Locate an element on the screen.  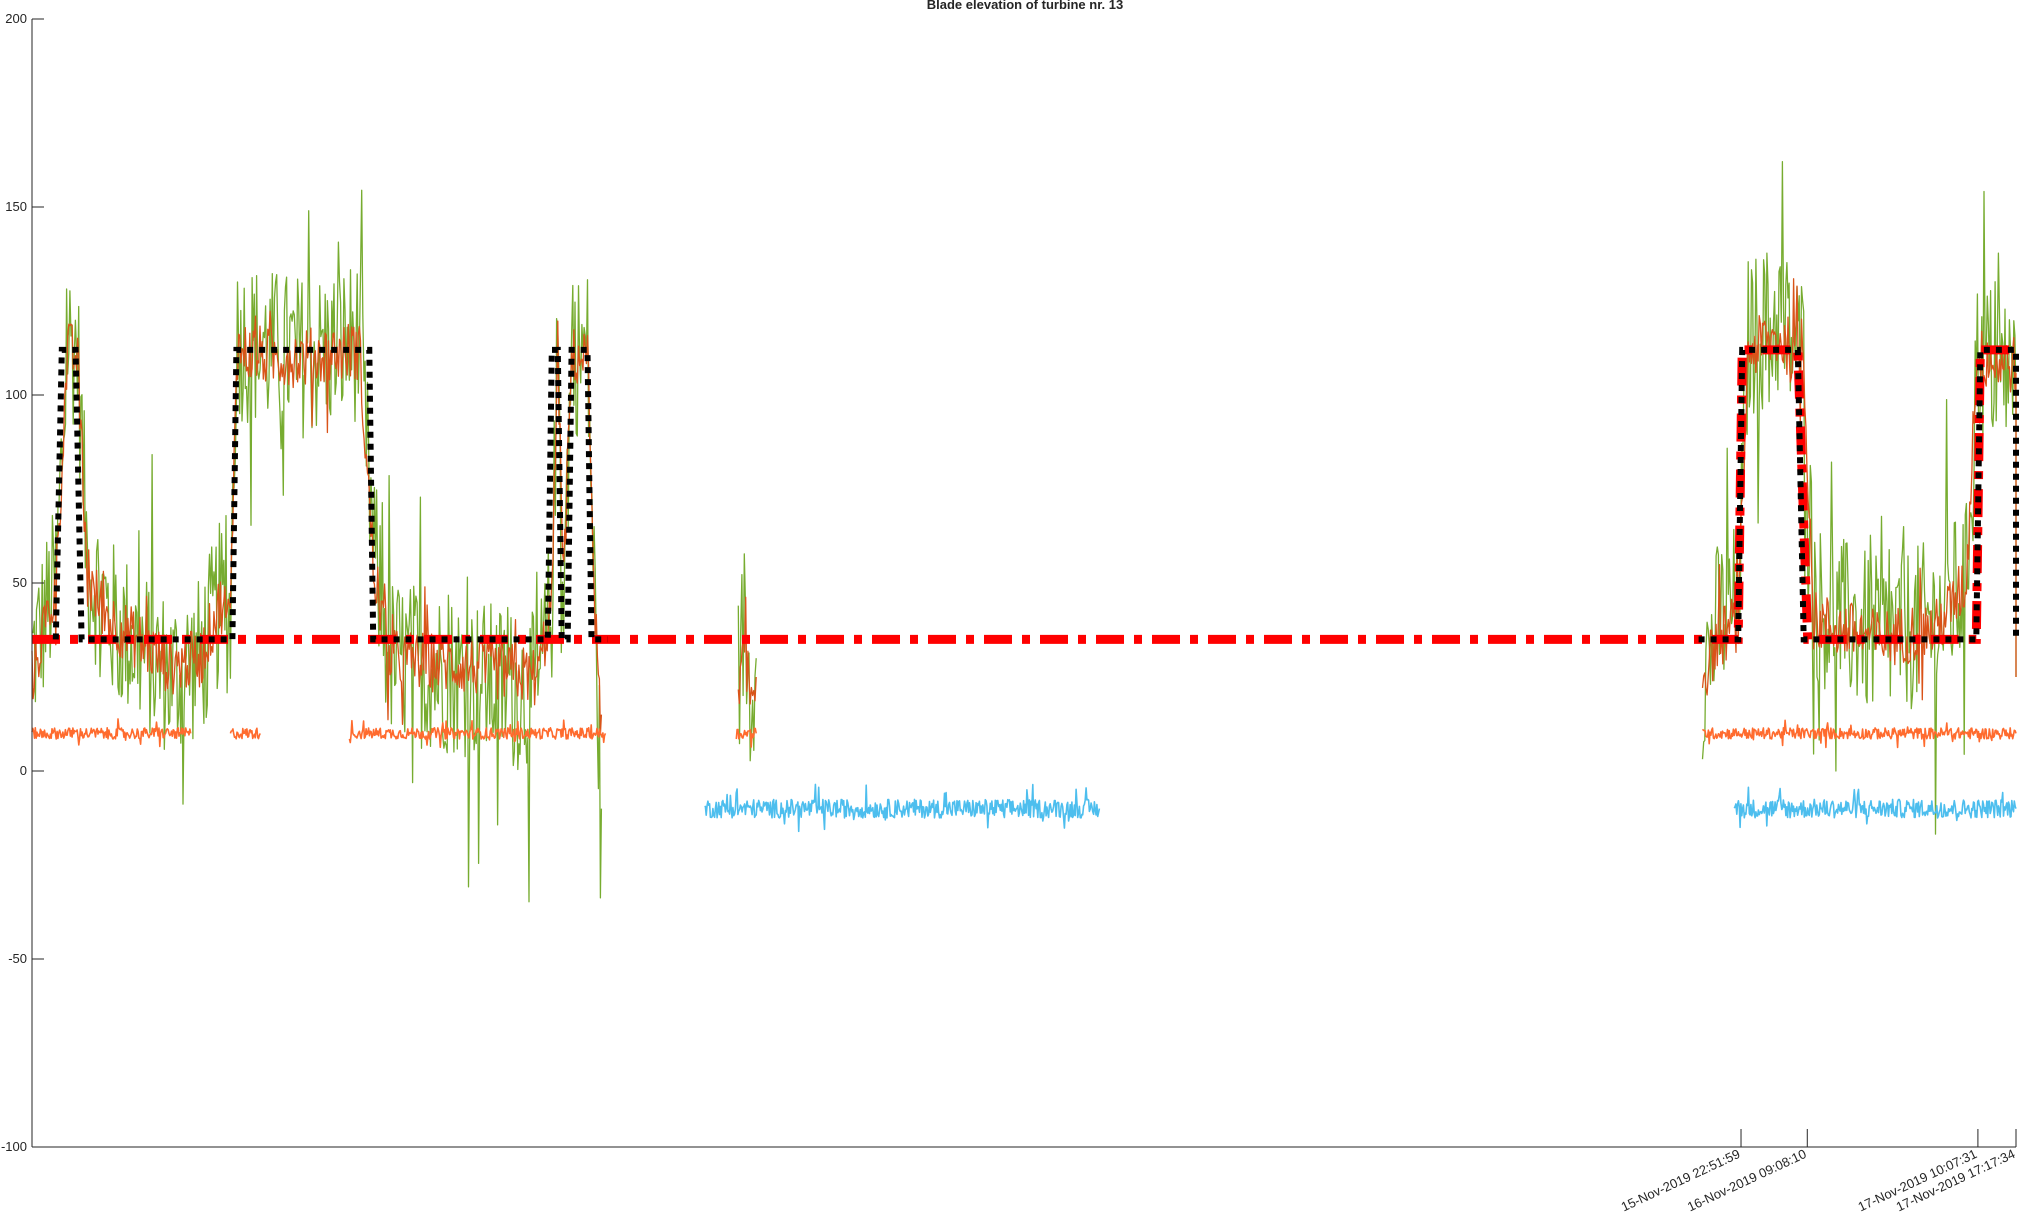
y-tick-label: 150 is located at coordinates (16, 206).